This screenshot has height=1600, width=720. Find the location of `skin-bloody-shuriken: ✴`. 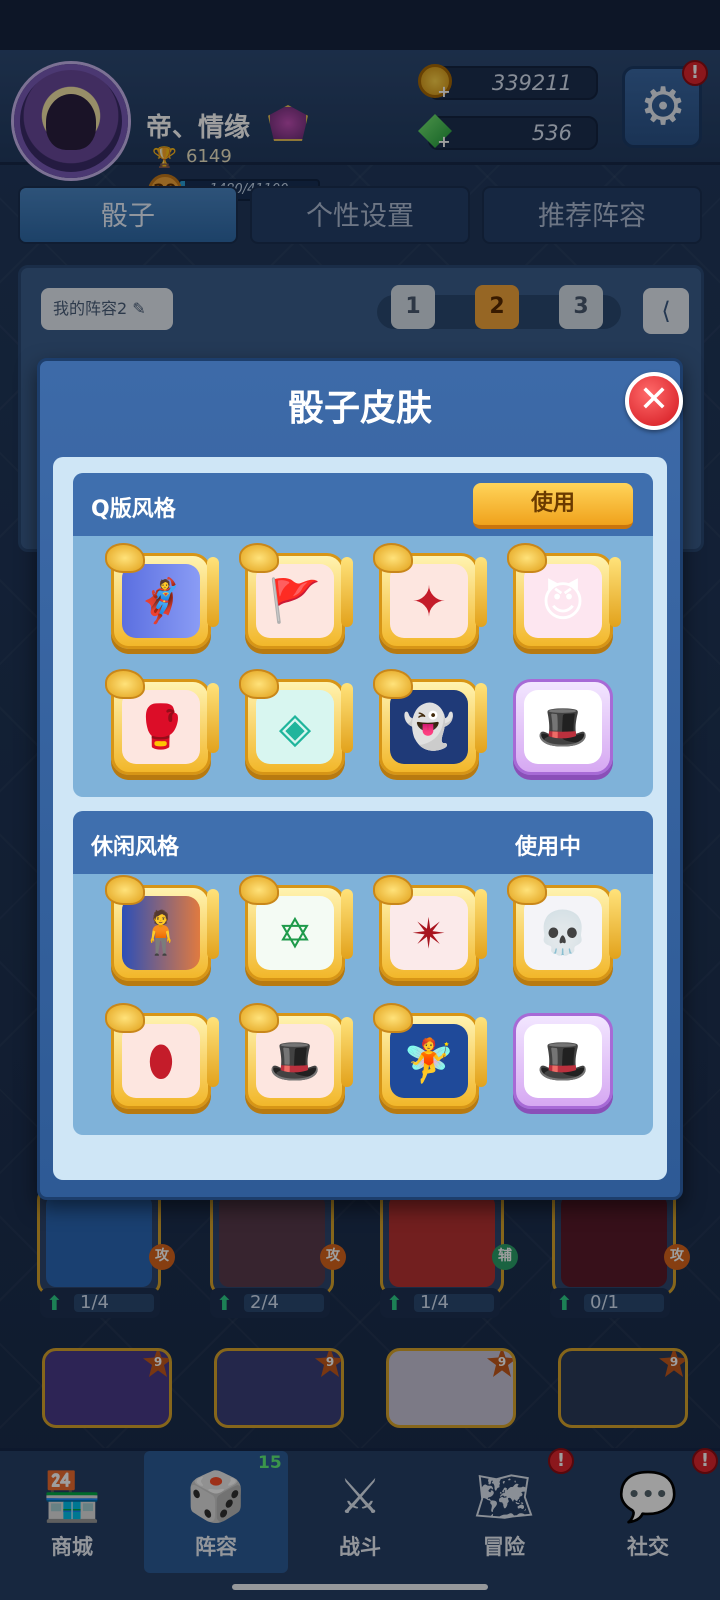

skin-bloody-shuriken: ✴ is located at coordinates (430, 928).